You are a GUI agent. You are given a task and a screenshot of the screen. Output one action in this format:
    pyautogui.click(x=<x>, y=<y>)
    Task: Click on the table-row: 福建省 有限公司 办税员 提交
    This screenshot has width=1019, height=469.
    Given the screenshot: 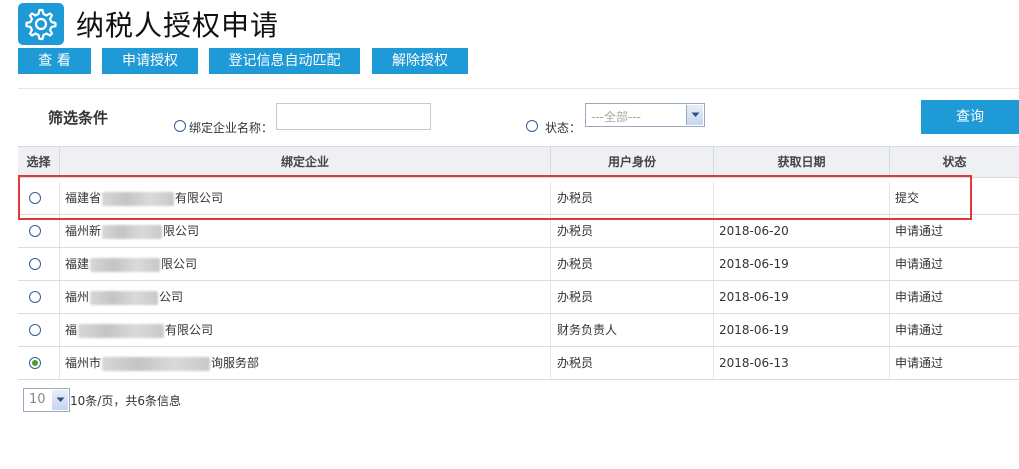 What is the action you would take?
    pyautogui.click(x=518, y=198)
    